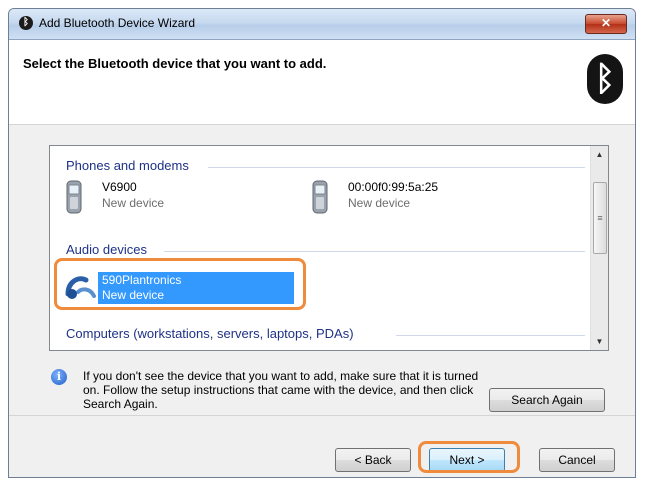 Image resolution: width=646 pixels, height=484 pixels. I want to click on search-again-label: Search Again, so click(547, 400).